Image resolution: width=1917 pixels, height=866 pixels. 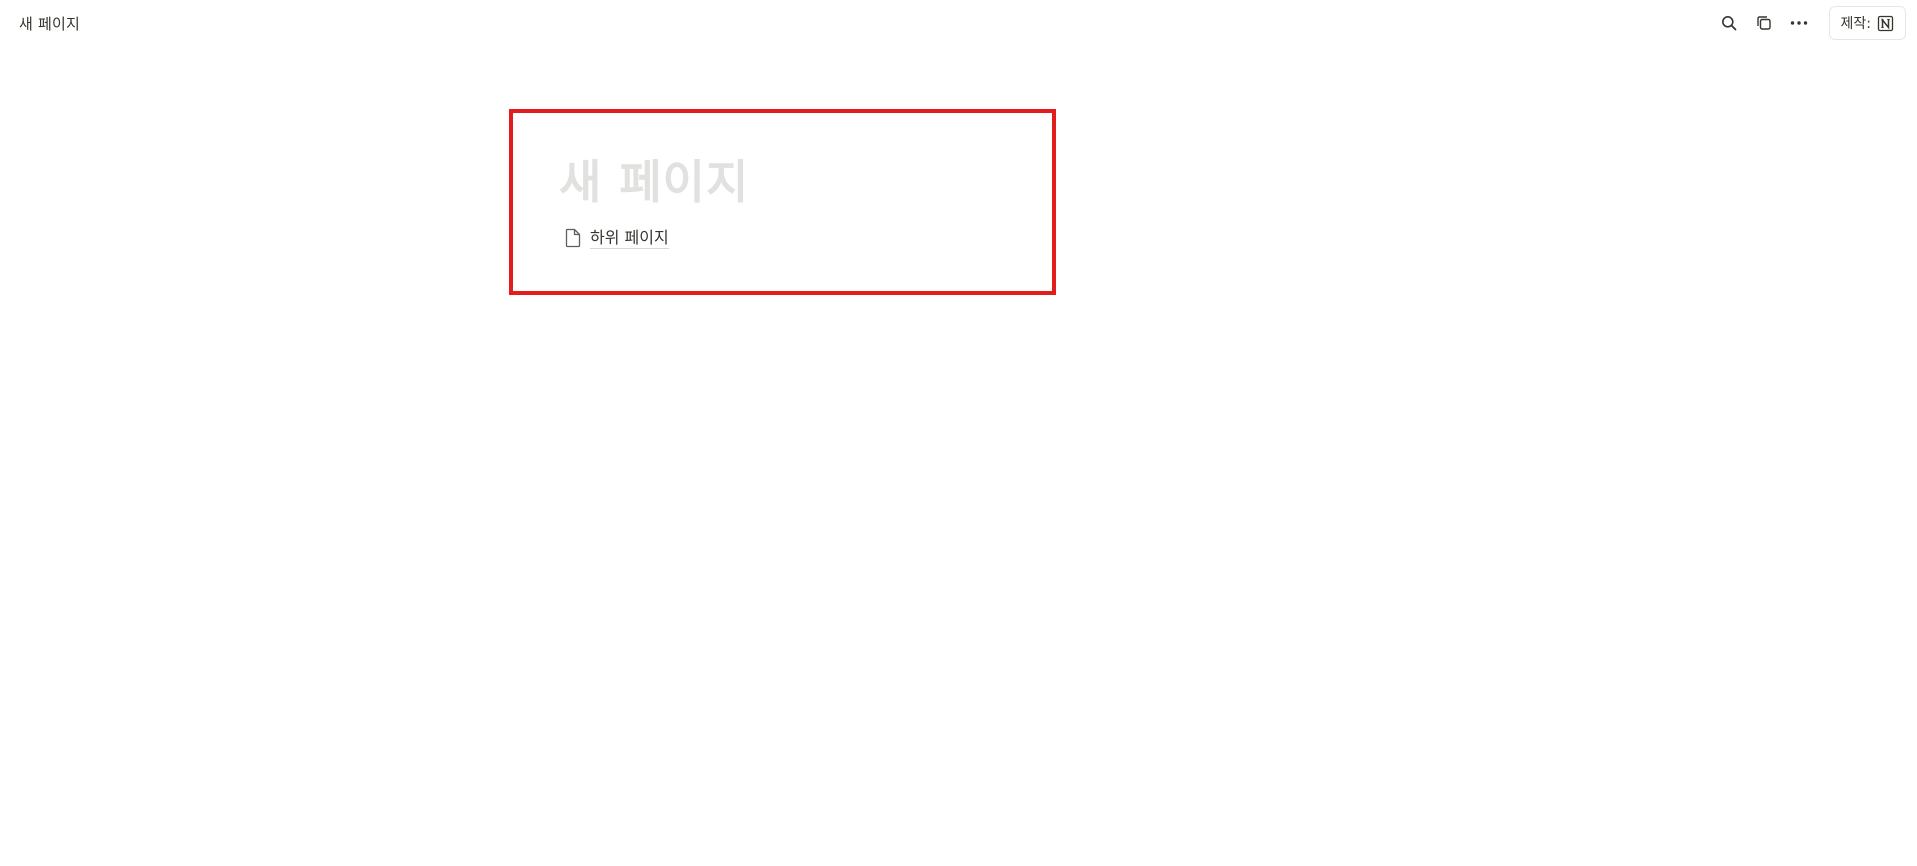 I want to click on search-icon, so click(x=1729, y=23).